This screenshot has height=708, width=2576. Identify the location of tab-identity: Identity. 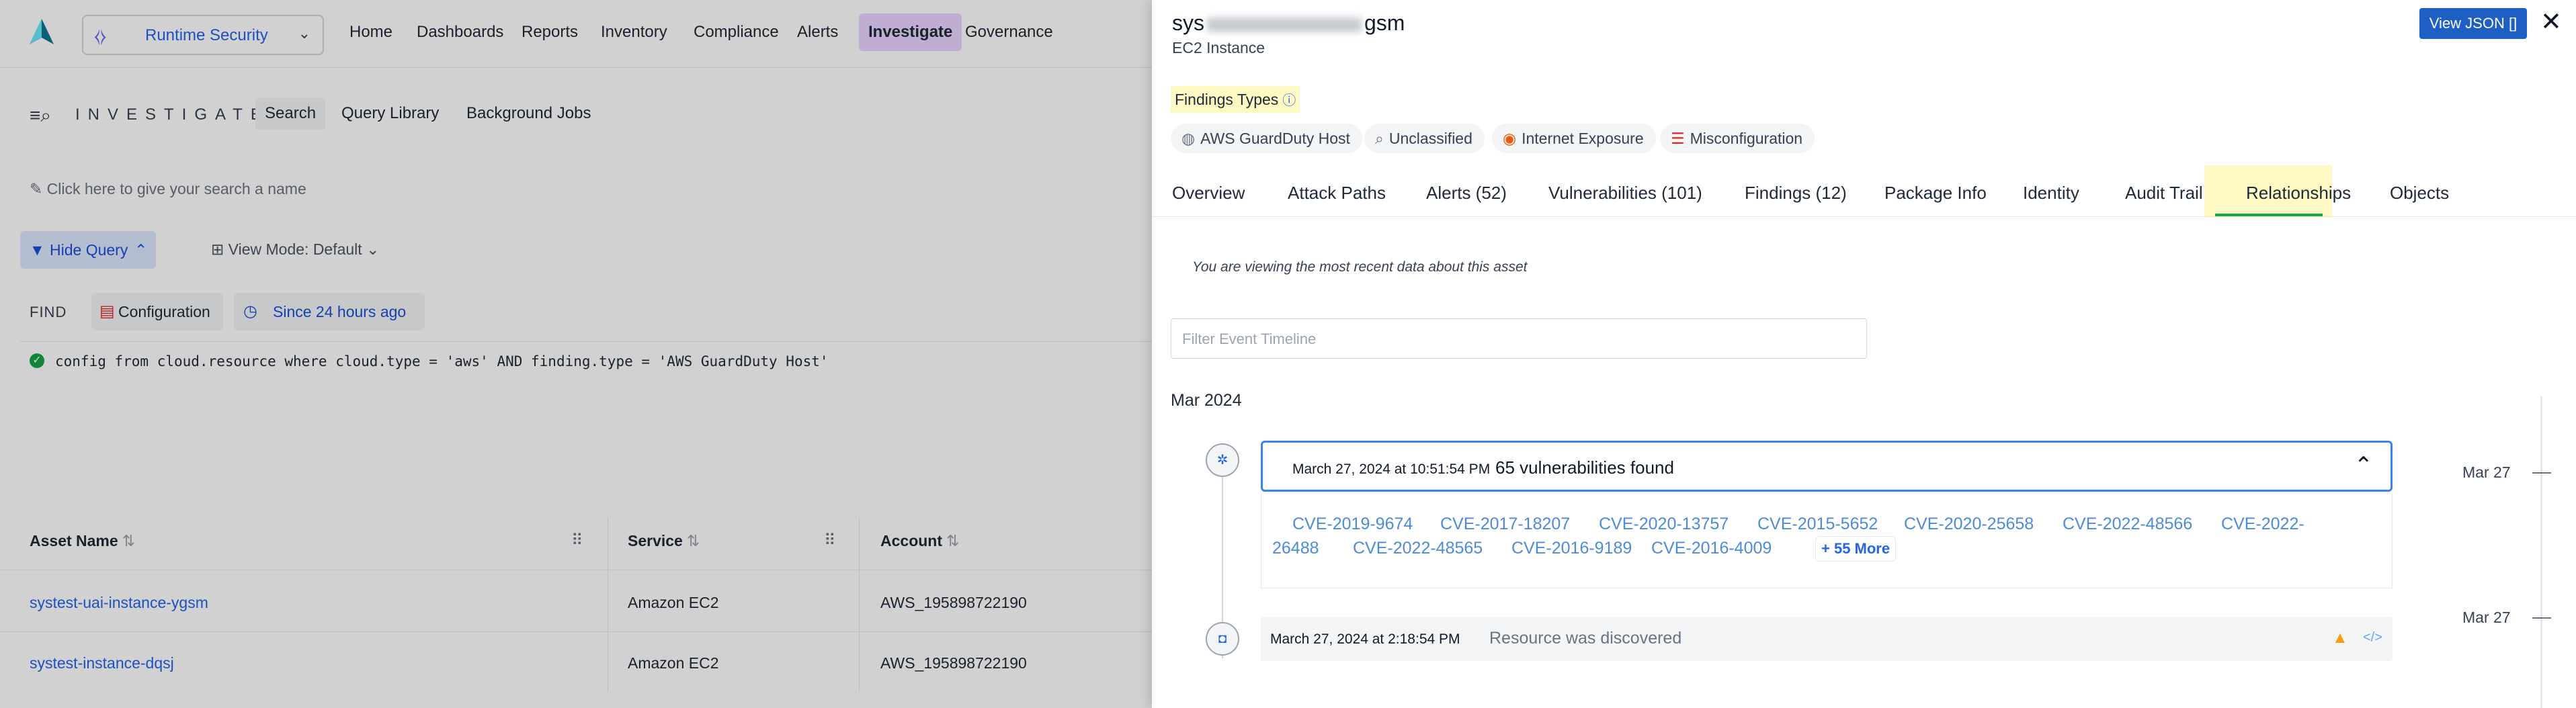
(2051, 194).